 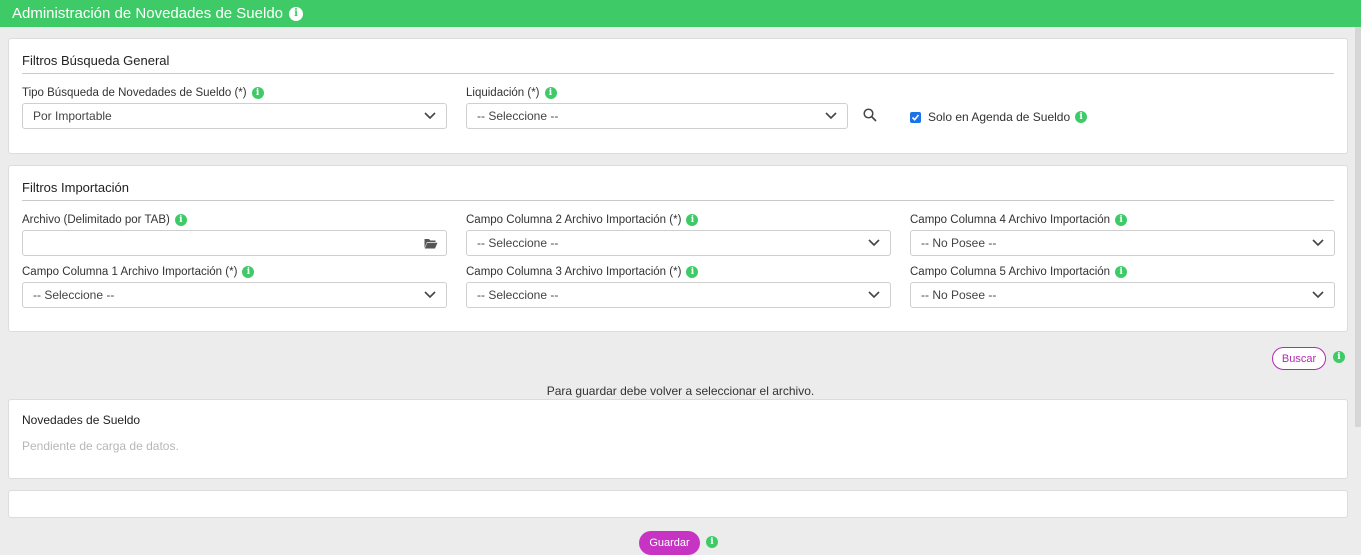 What do you see at coordinates (678, 504) in the screenshot?
I see `empty-panel` at bounding box center [678, 504].